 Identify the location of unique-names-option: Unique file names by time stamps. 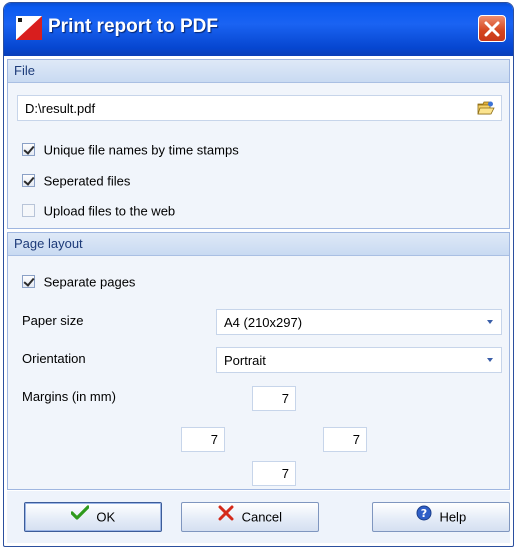
(130, 151).